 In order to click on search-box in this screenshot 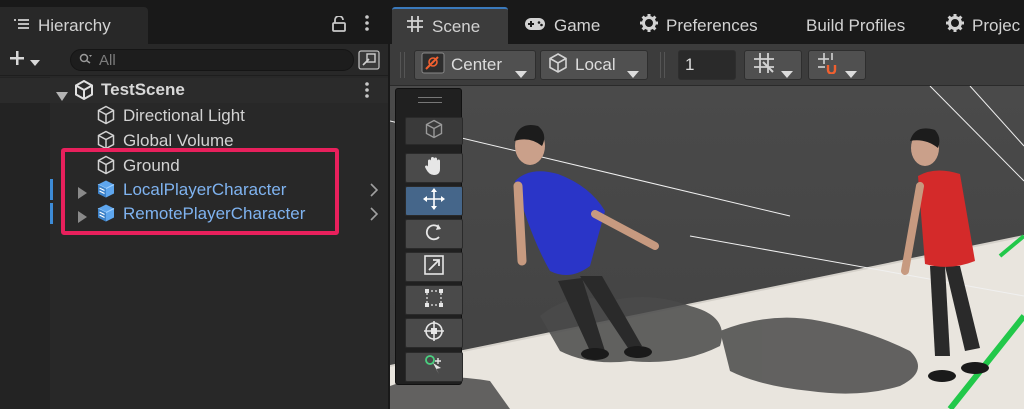, I will do `click(212, 60)`.